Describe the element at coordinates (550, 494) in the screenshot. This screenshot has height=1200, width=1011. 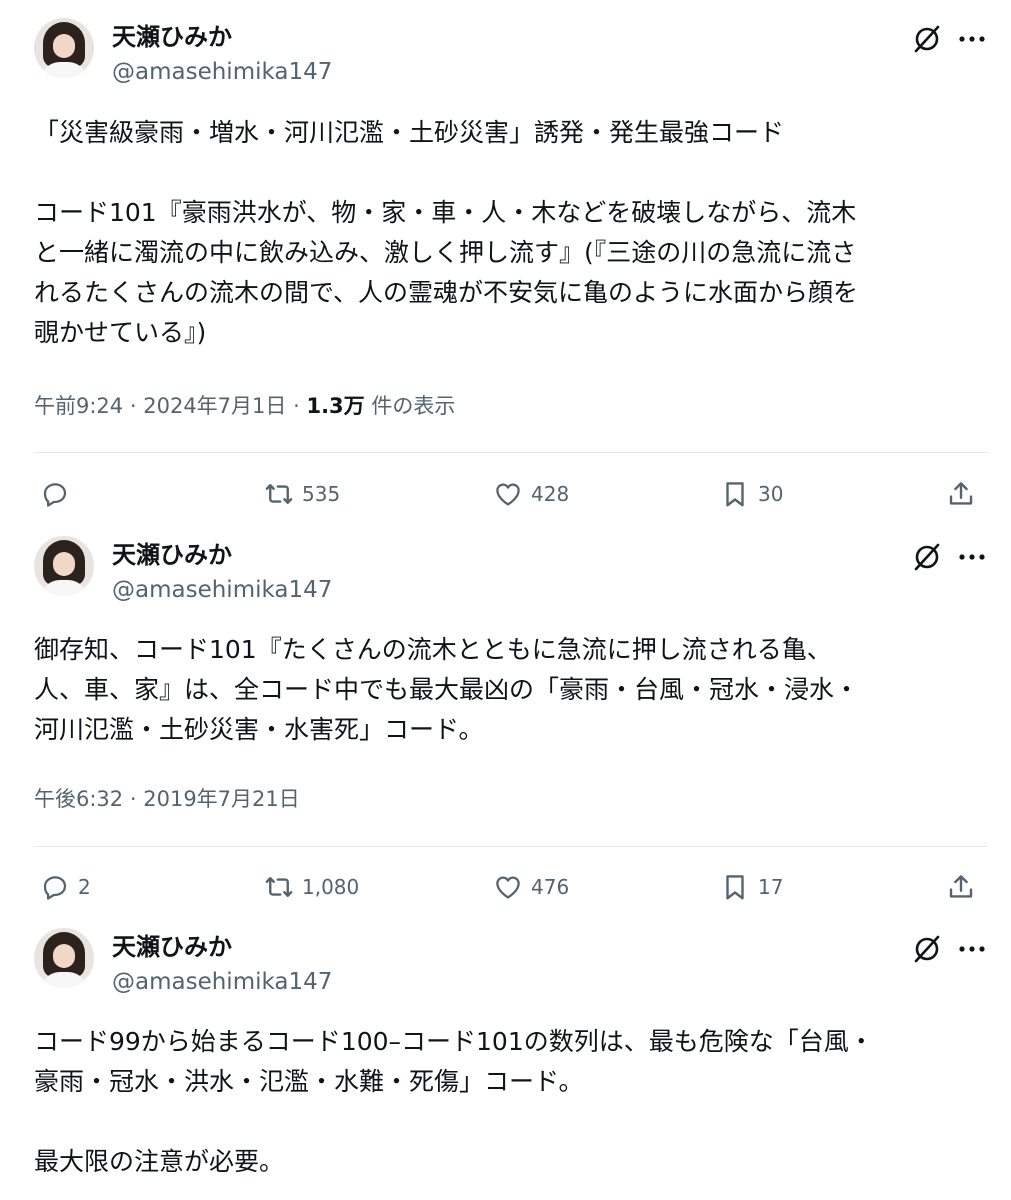
I see `like-count: 428` at that location.